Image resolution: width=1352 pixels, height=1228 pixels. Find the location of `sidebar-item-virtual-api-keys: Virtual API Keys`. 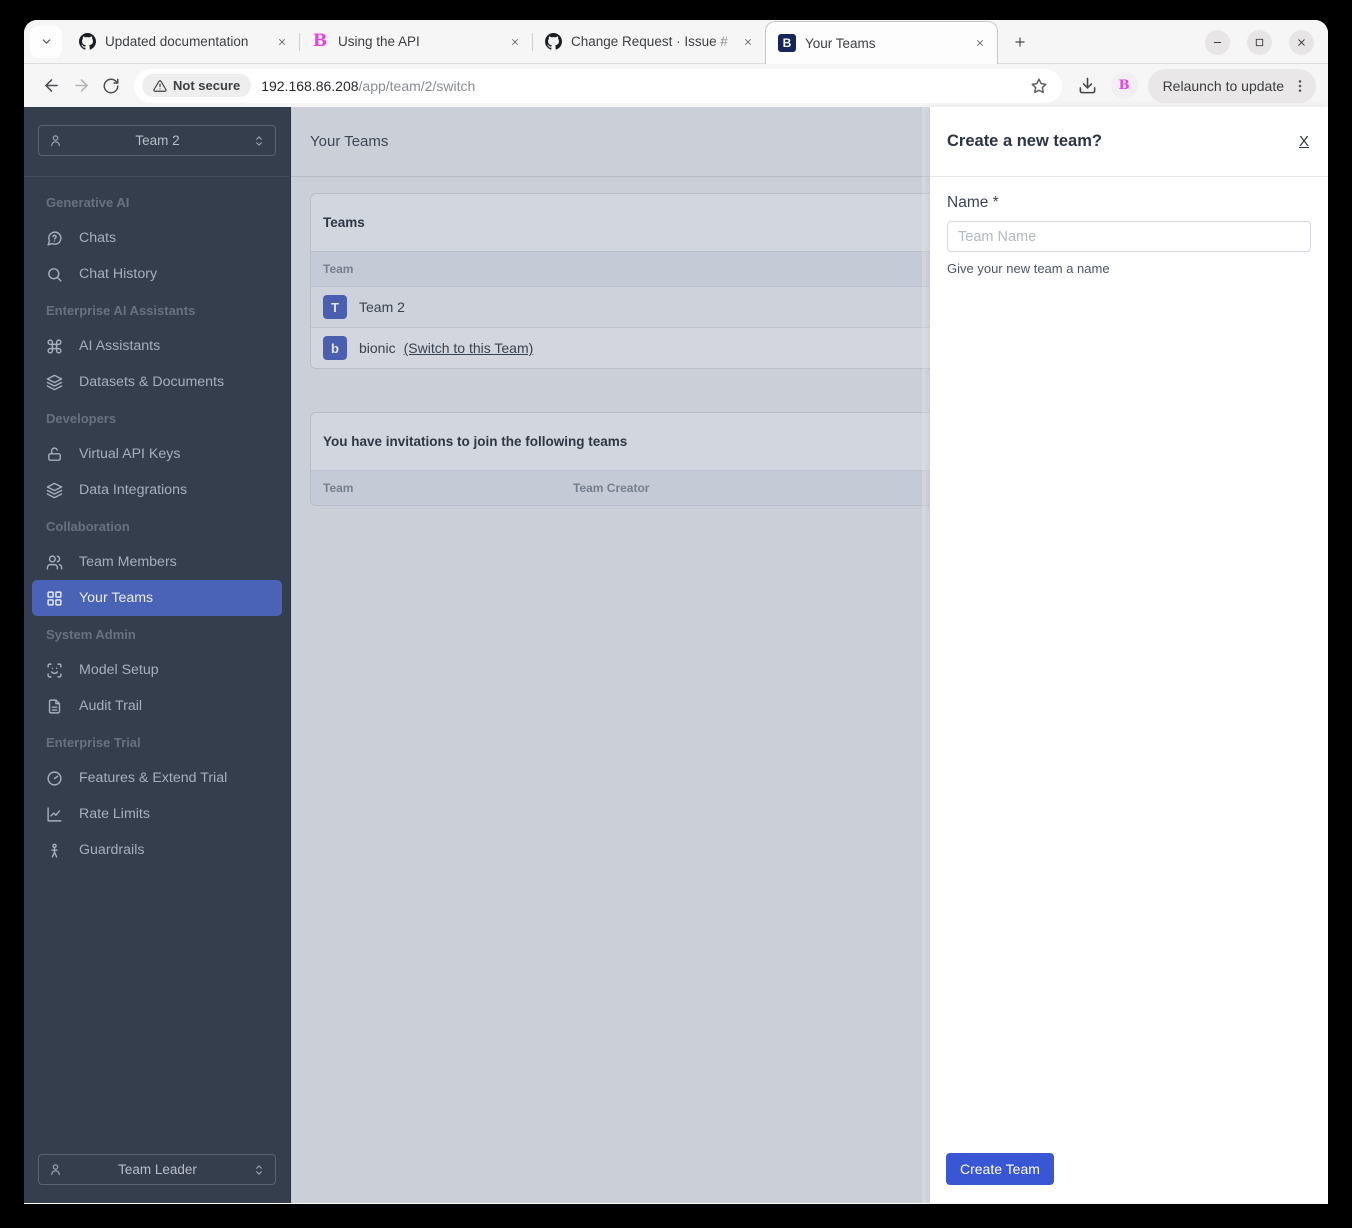

sidebar-item-virtual-api-keys: Virtual API Keys is located at coordinates (157, 454).